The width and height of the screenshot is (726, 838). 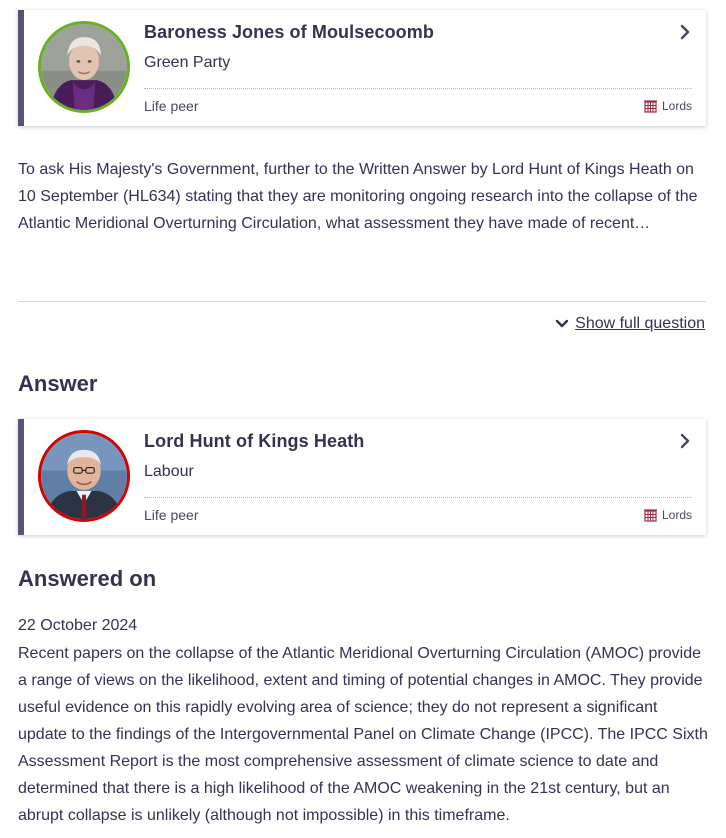 What do you see at coordinates (362, 301) in the screenshot?
I see `question-divider` at bounding box center [362, 301].